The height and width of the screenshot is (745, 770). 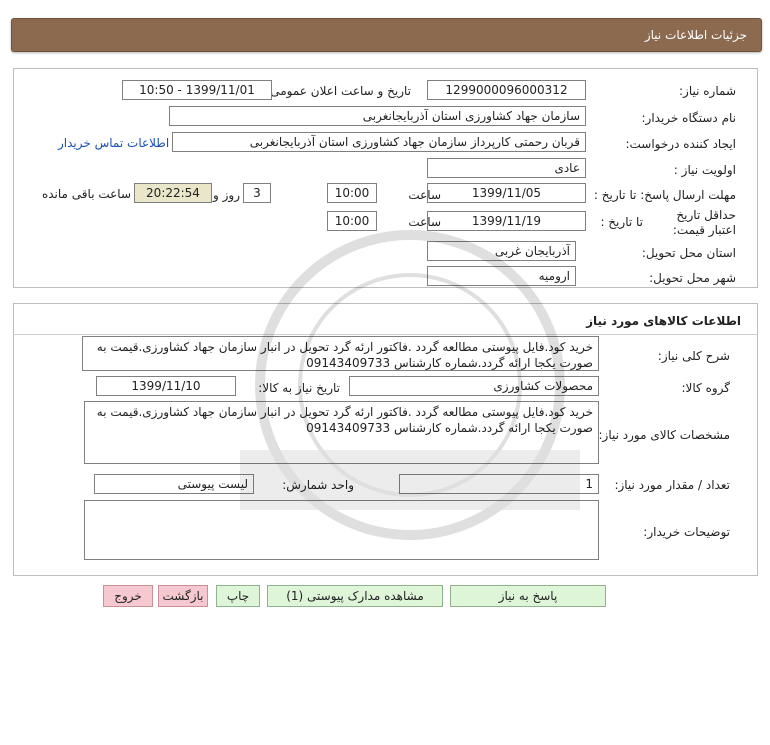 What do you see at coordinates (672, 485) in the screenshot?
I see `qty-label: تعداد / مقدار مورد نیاز:` at bounding box center [672, 485].